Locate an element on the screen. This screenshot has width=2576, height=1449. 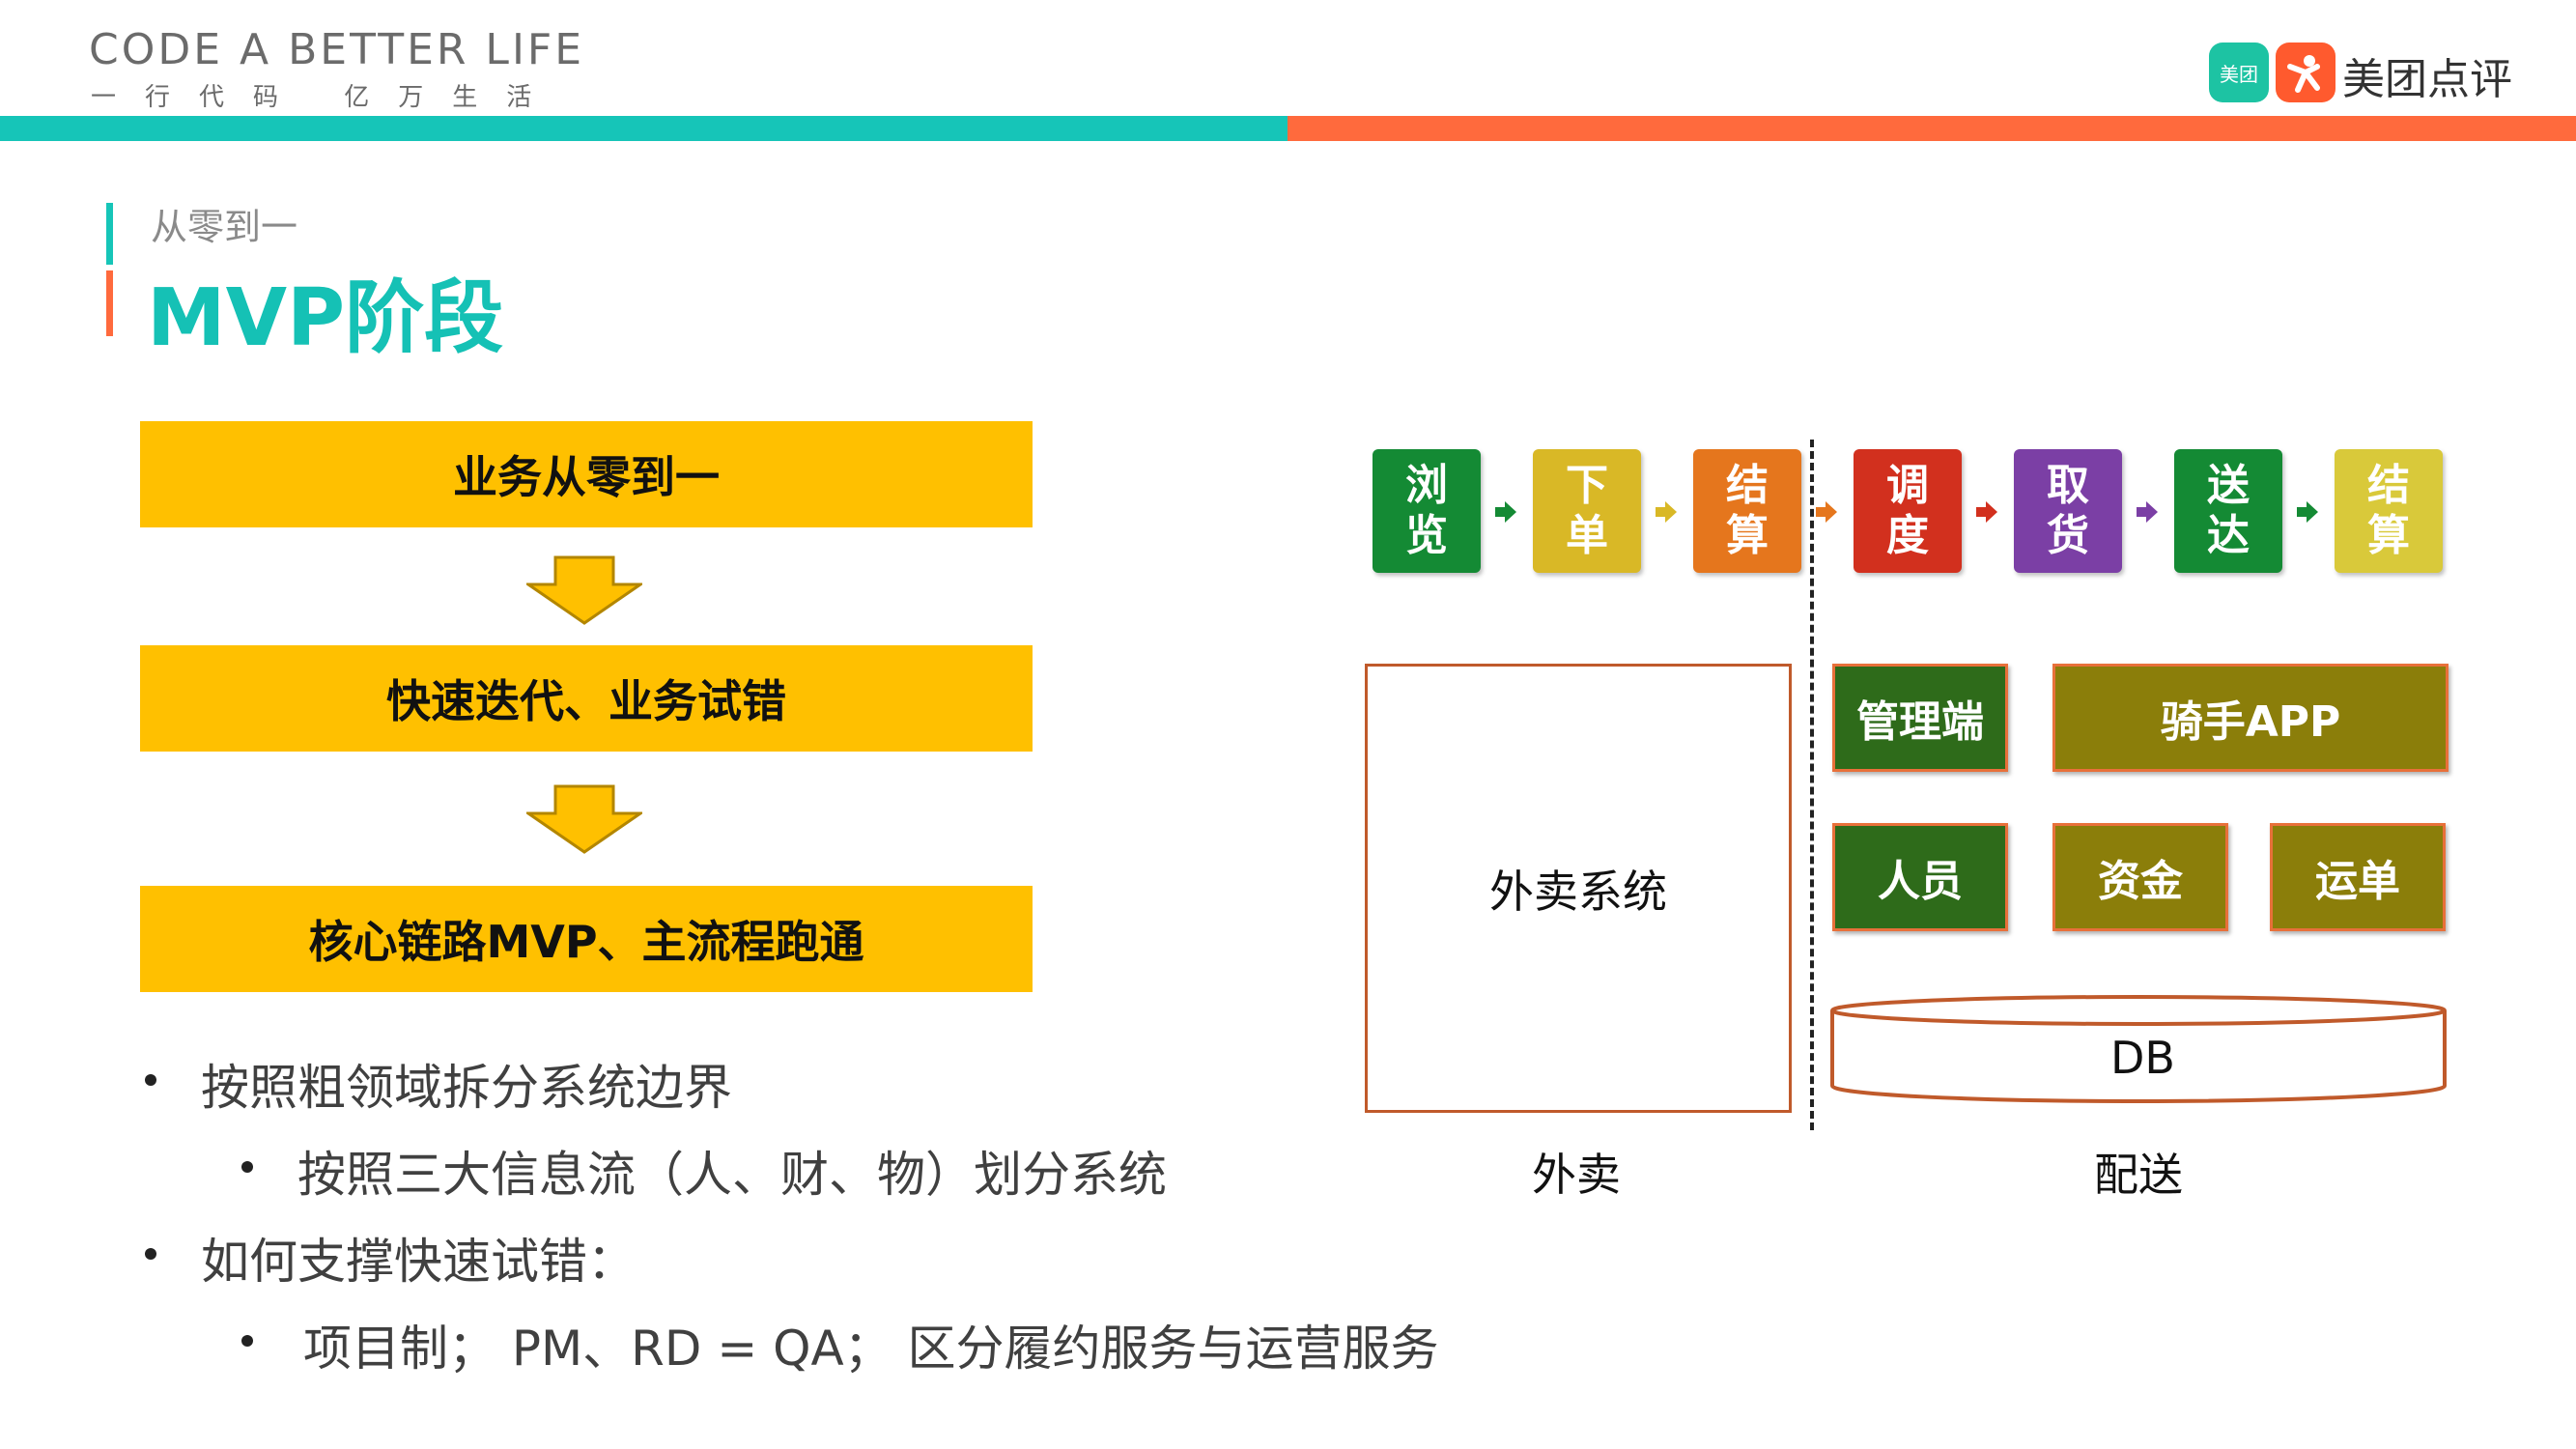
meituan-logo-label: 美团 is located at coordinates (2239, 74).